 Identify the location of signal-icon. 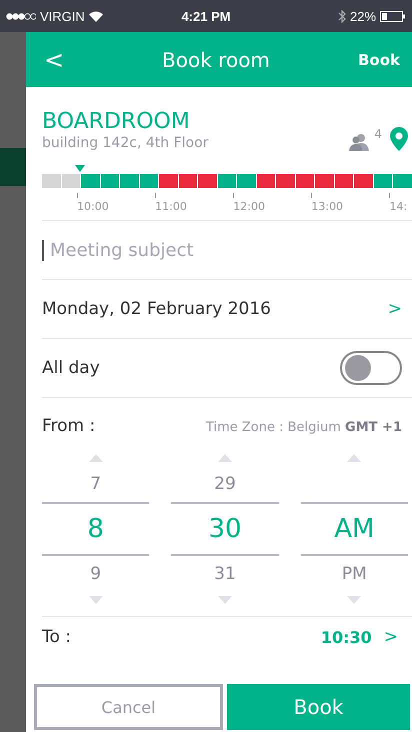
(21, 16).